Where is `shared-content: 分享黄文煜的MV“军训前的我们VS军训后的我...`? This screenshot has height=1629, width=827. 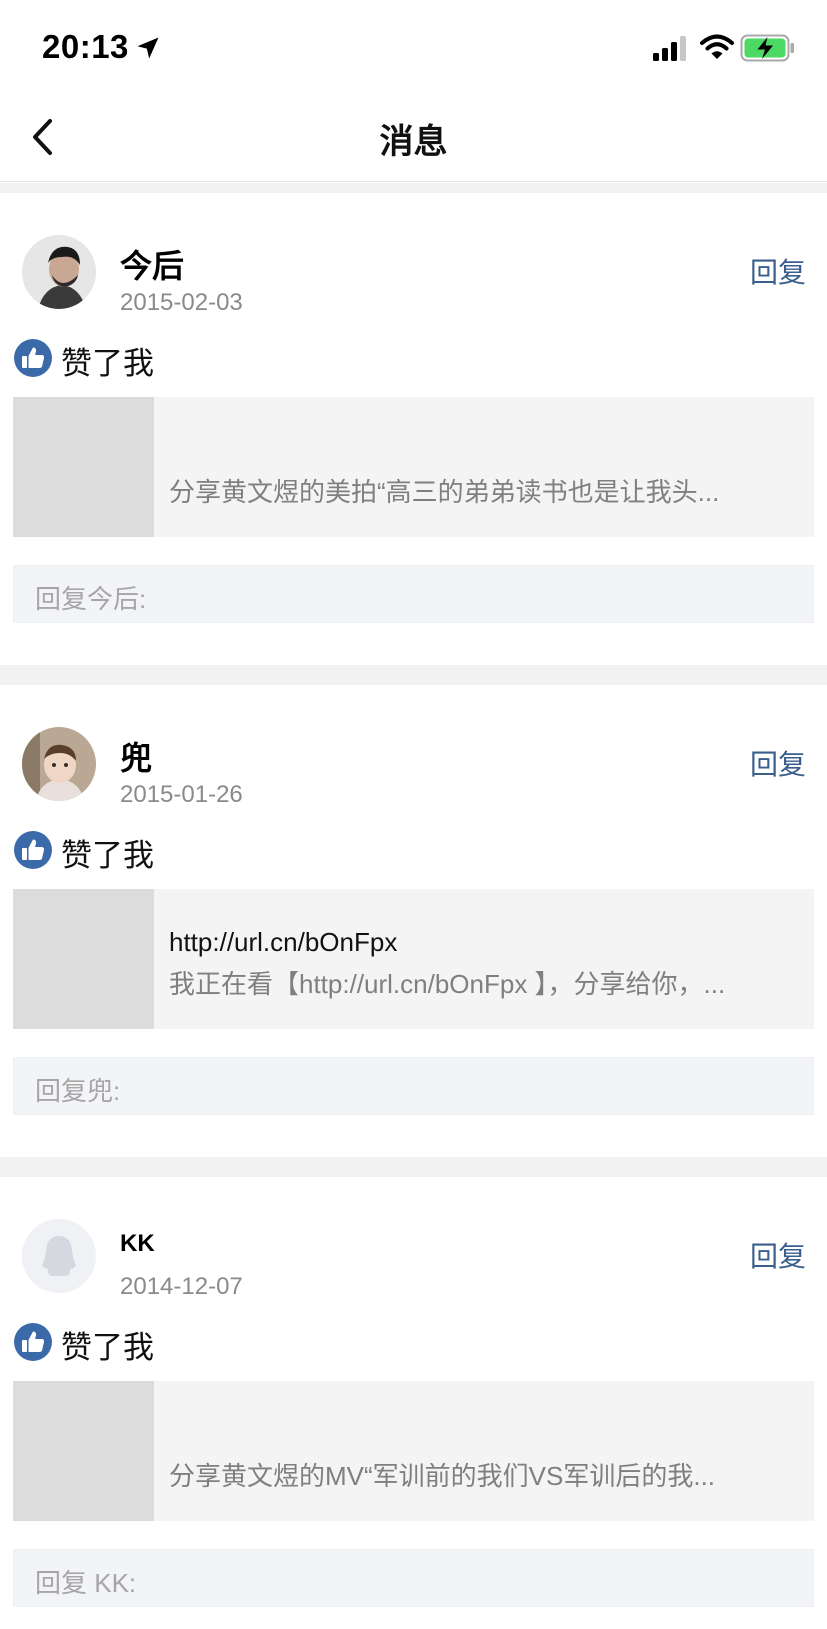 shared-content: 分享黄文煜的MV“军训前的我们VS军训后的我... is located at coordinates (413, 1451).